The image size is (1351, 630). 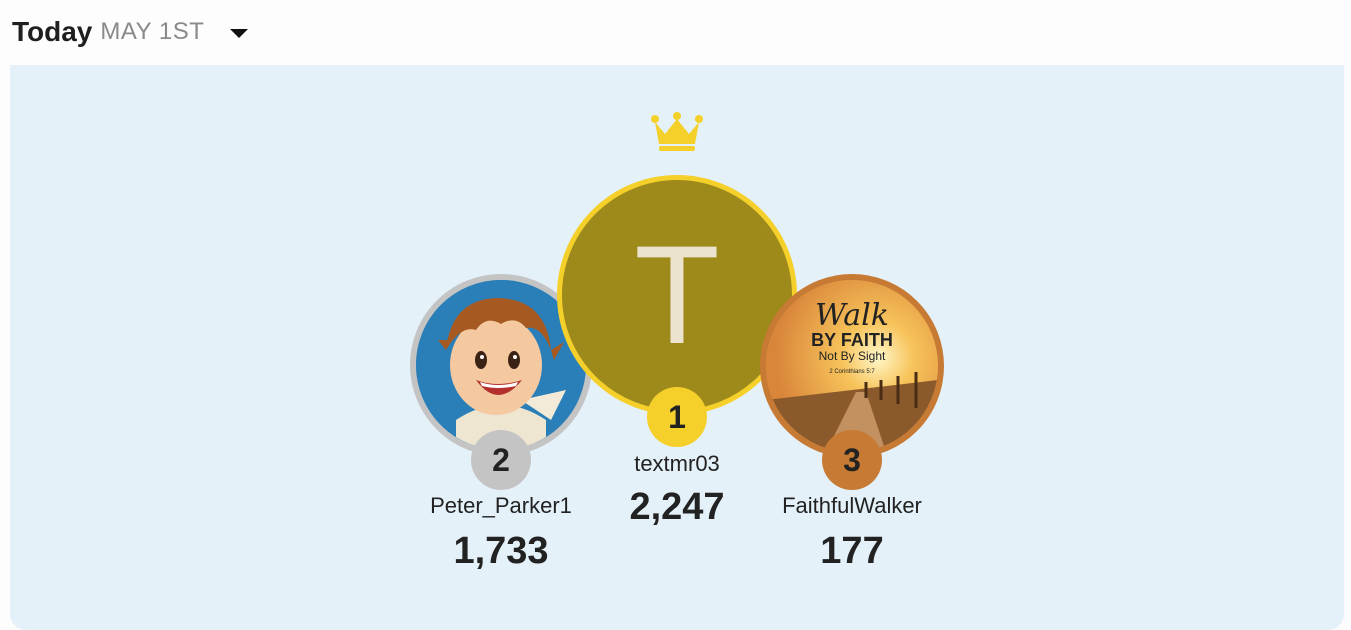 What do you see at coordinates (677, 131) in the screenshot?
I see `crown-icon` at bounding box center [677, 131].